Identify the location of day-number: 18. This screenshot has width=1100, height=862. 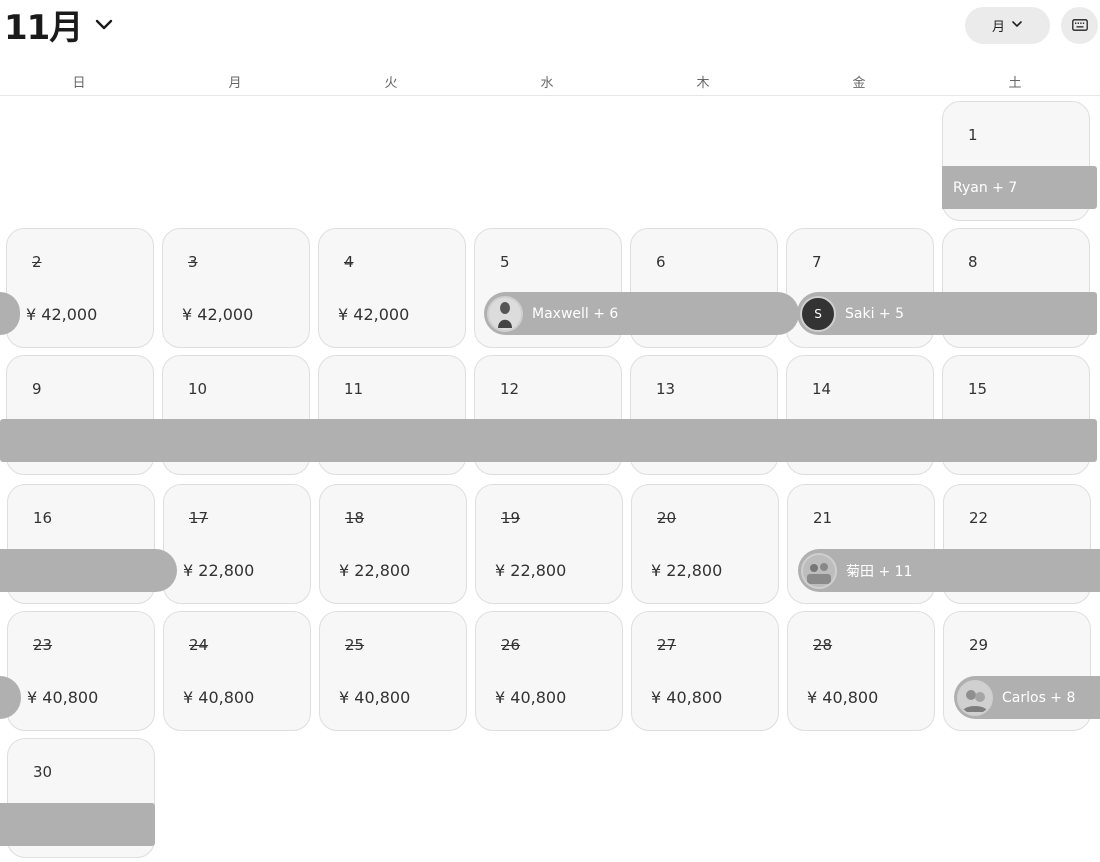
(355, 518).